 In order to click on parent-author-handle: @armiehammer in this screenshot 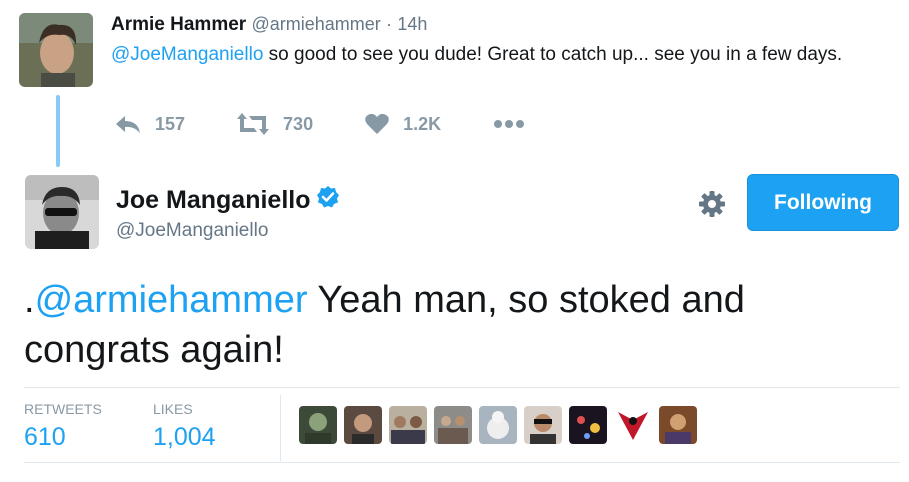, I will do `click(315, 24)`.